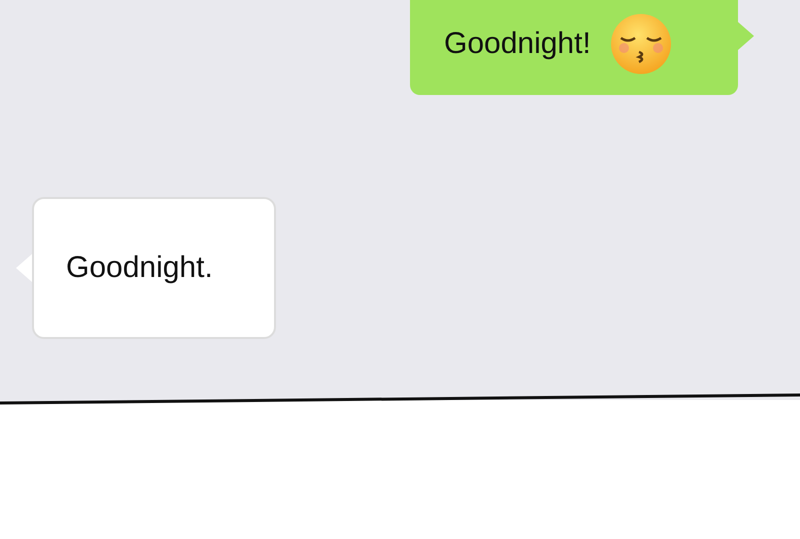  Describe the element at coordinates (517, 43) in the screenshot. I see `message-text: Goodnight!` at that location.